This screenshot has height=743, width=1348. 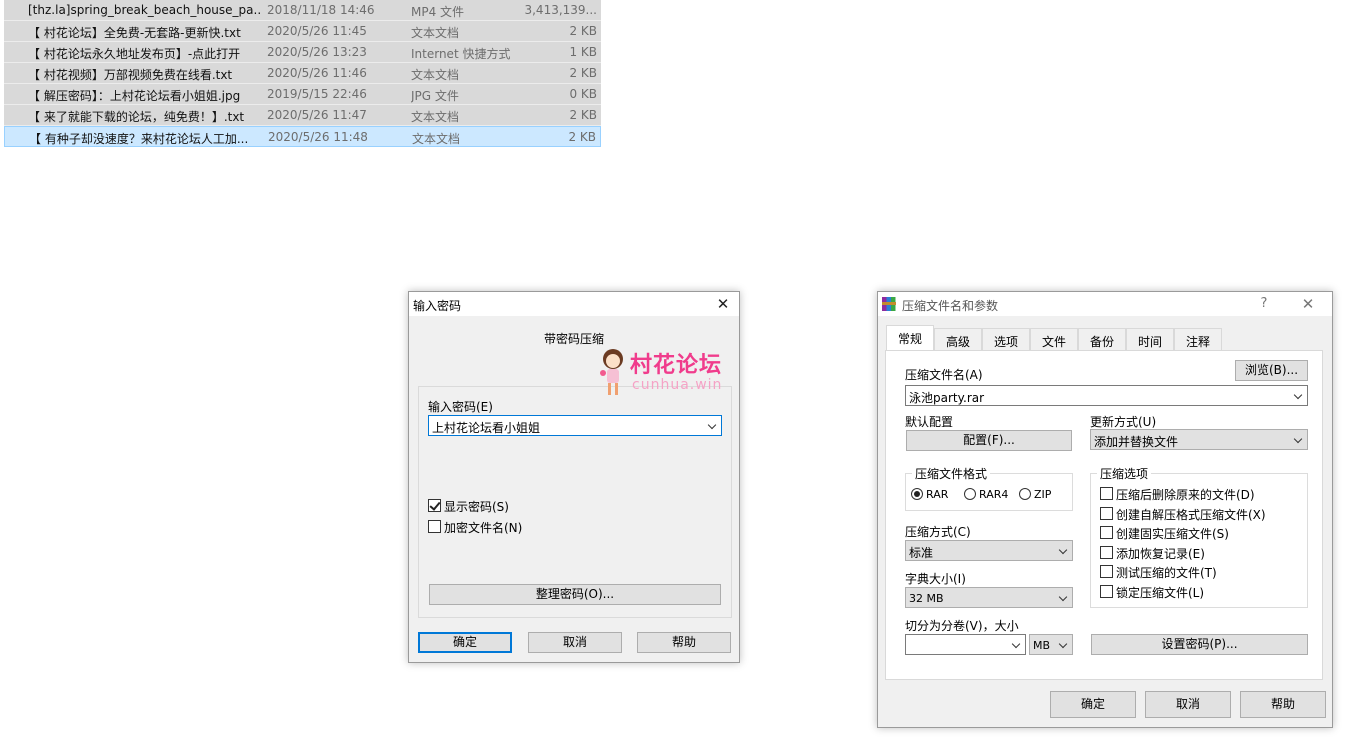 I want to click on encrypt-filenames-checkbox, so click(x=434, y=526).